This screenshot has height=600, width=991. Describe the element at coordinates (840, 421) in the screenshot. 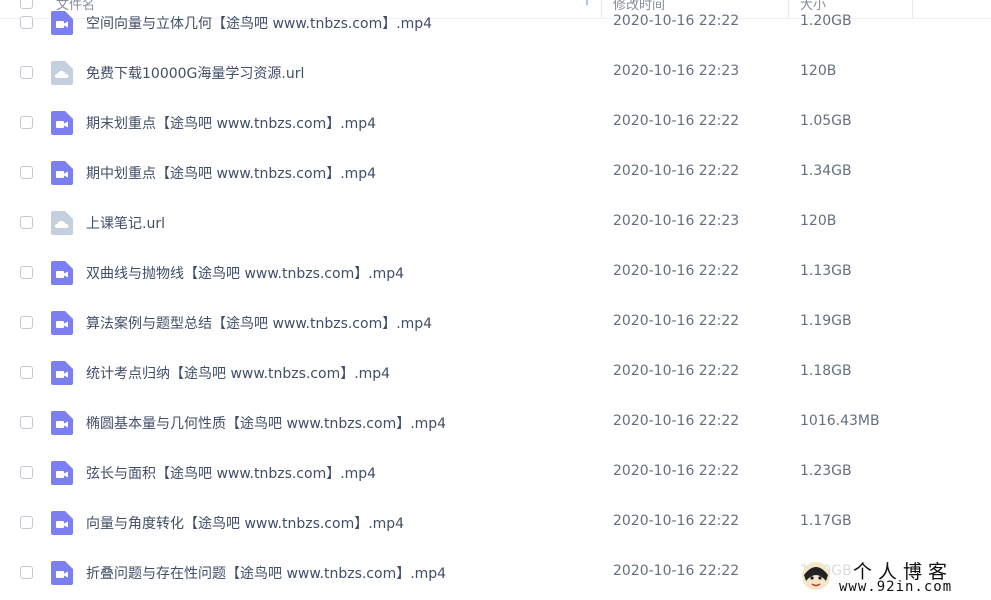

I see `file-size: 1016.43MB` at that location.